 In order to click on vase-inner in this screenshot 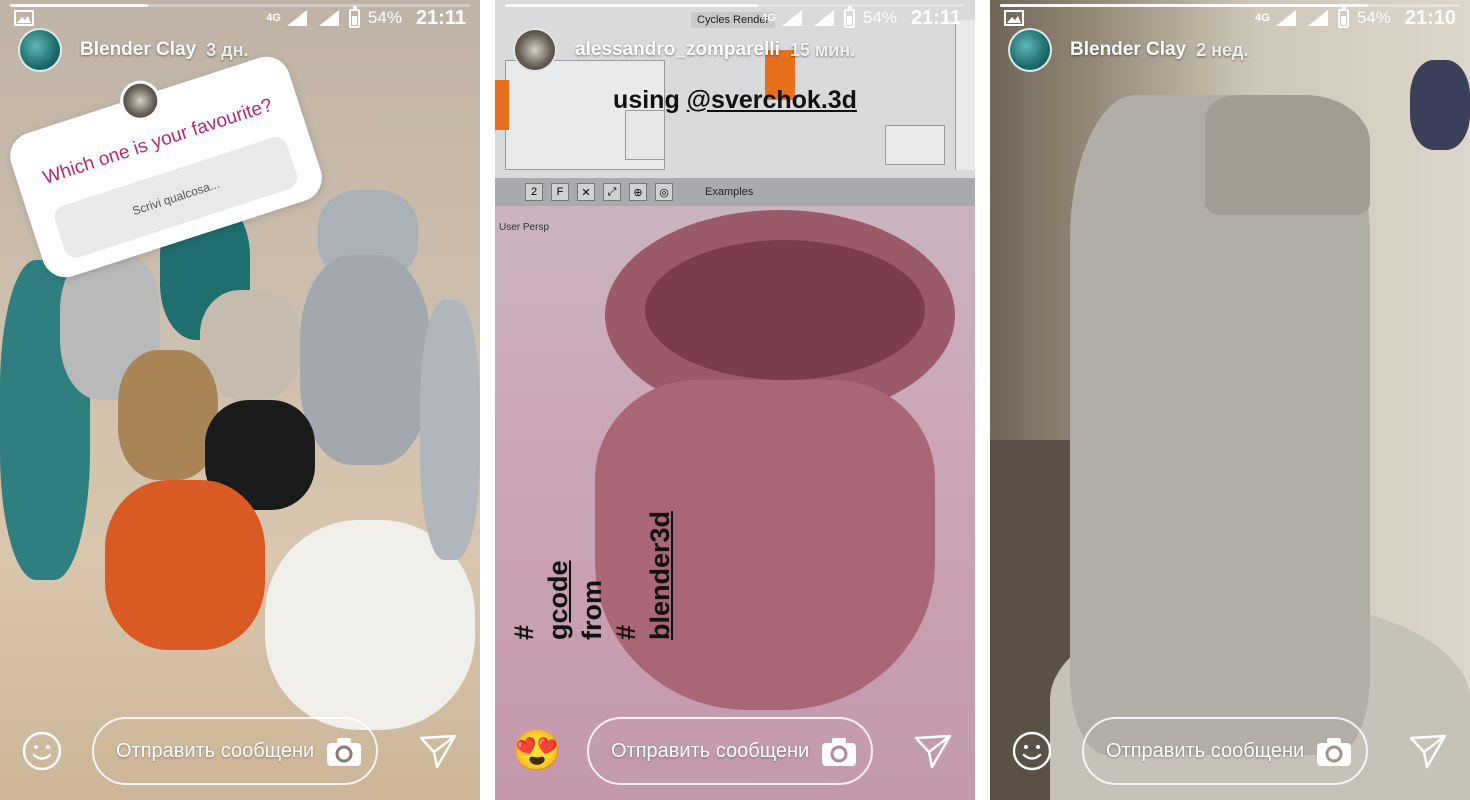, I will do `click(785, 310)`.